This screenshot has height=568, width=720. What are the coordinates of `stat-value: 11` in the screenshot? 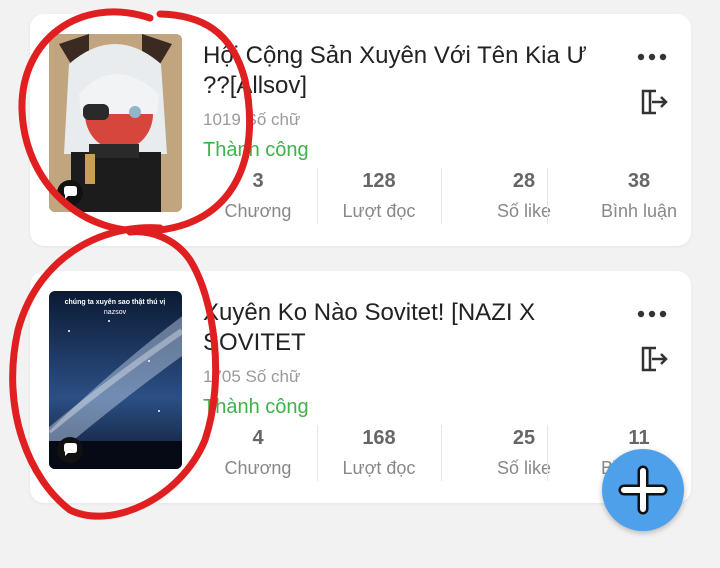 It's located at (639, 438).